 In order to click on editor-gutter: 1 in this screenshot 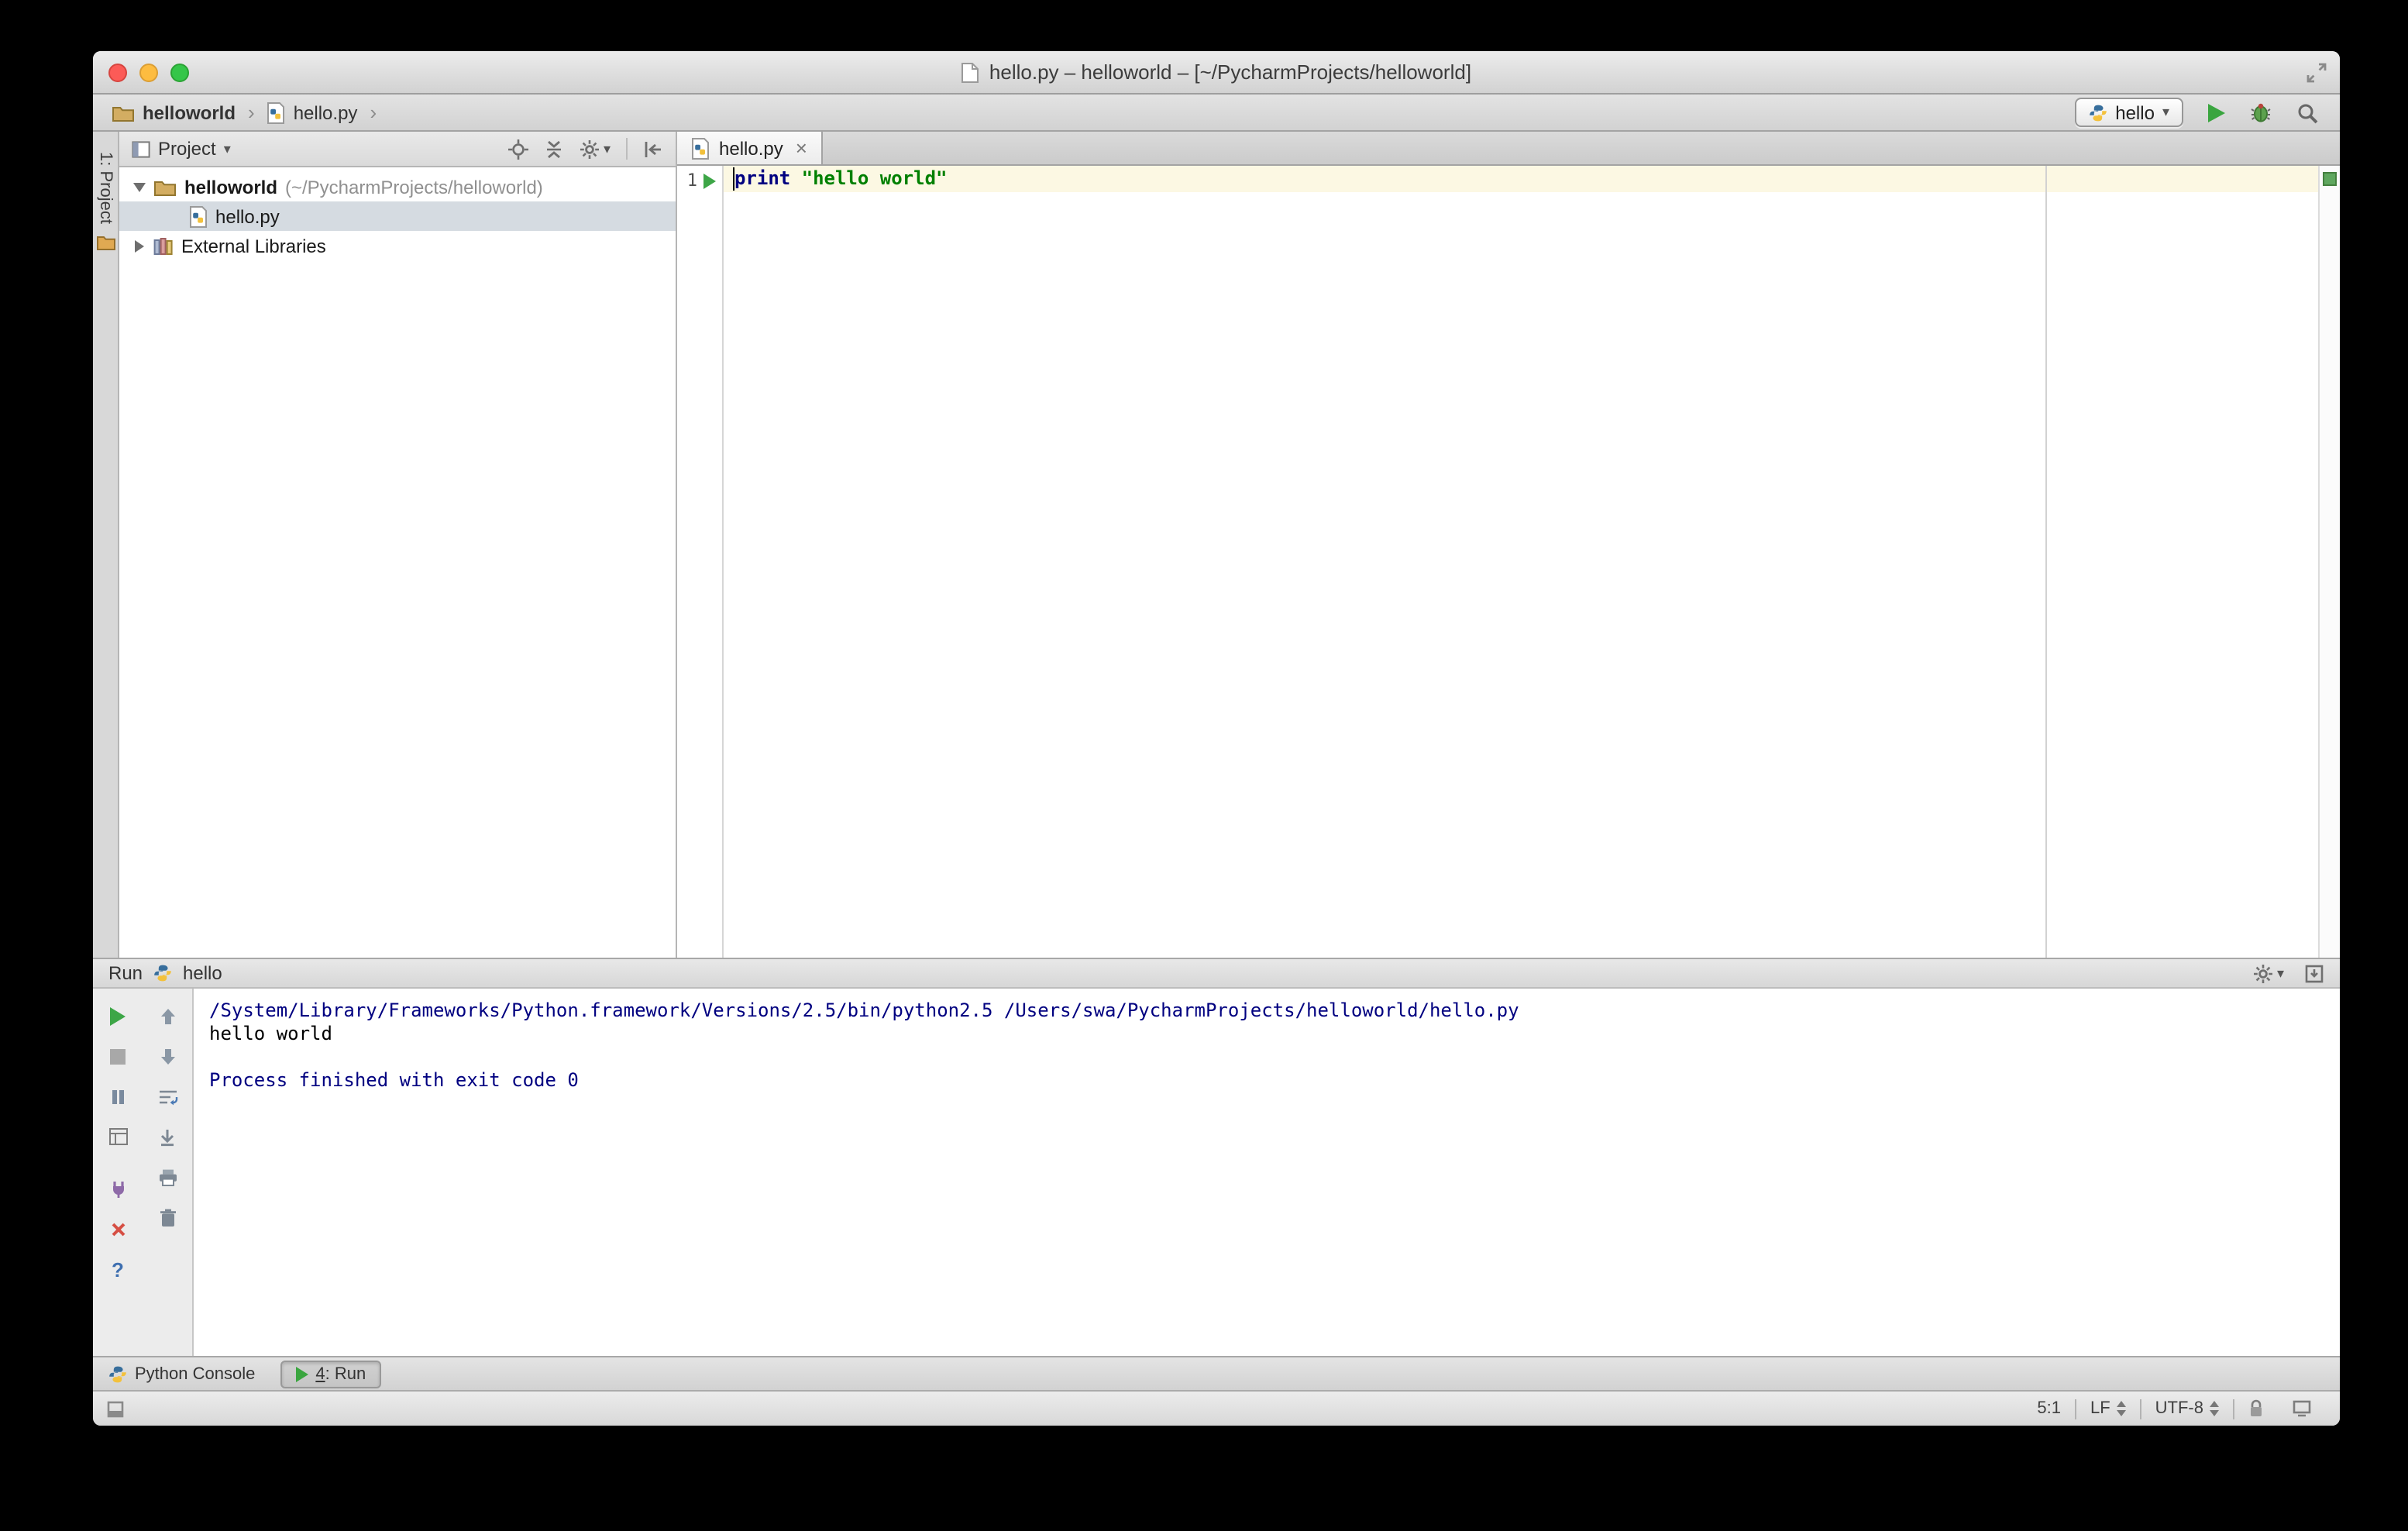, I will do `click(700, 562)`.